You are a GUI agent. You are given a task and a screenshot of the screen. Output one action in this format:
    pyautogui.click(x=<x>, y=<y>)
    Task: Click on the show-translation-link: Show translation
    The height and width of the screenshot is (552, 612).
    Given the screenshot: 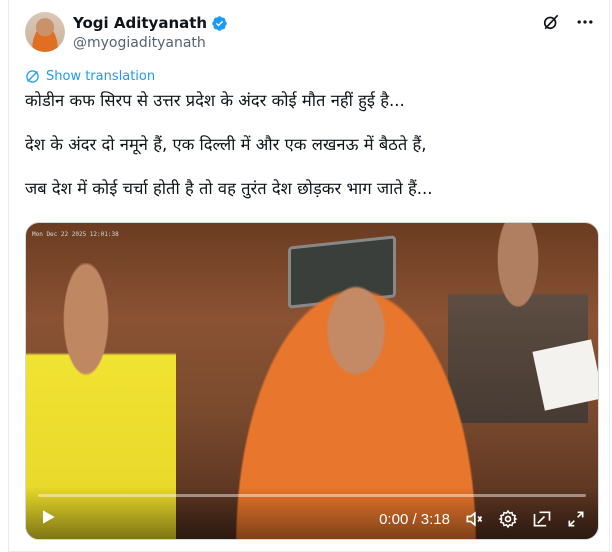 What is the action you would take?
    pyautogui.click(x=90, y=76)
    